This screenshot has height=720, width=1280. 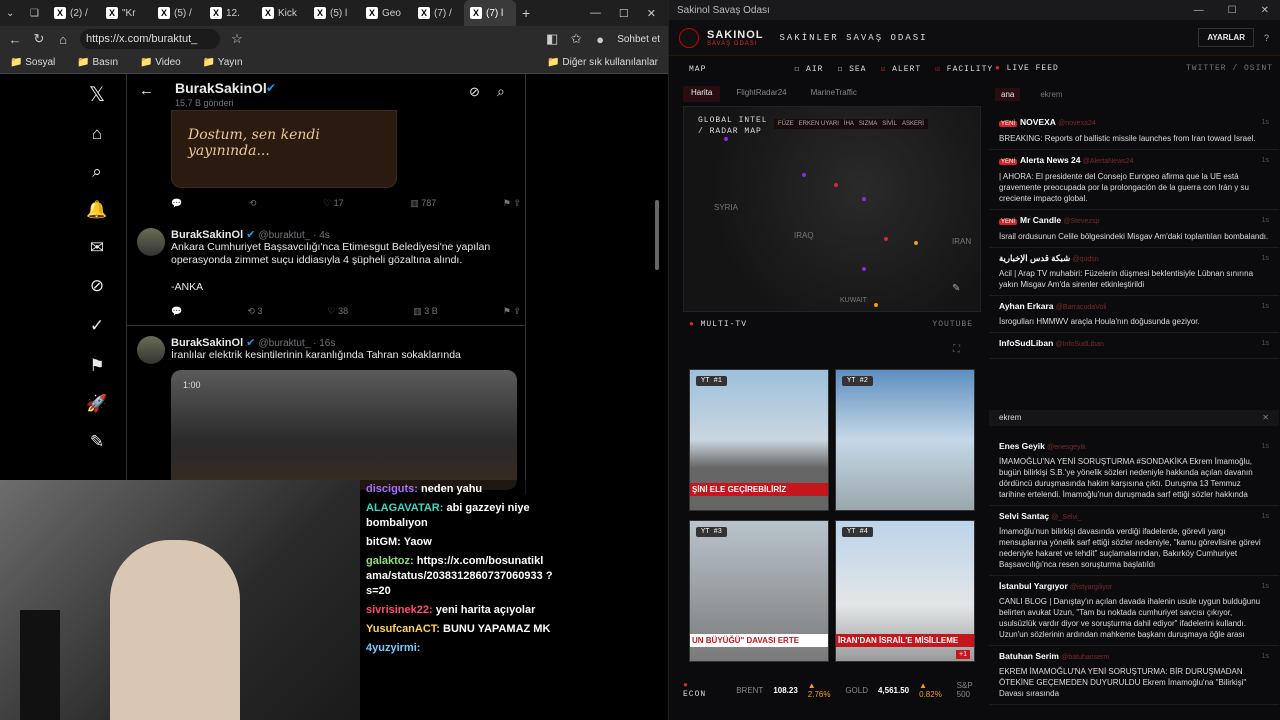 I want to click on star-icon: ☆, so click(x=237, y=39).